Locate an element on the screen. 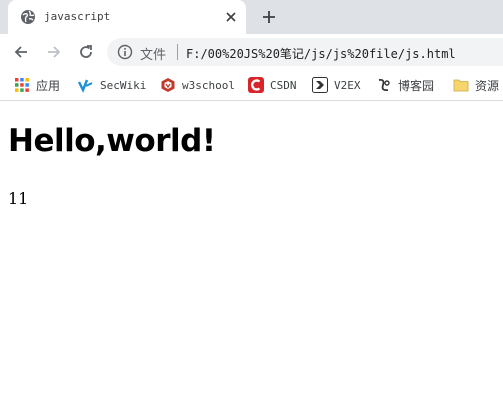  secwiki-icon is located at coordinates (85, 85).